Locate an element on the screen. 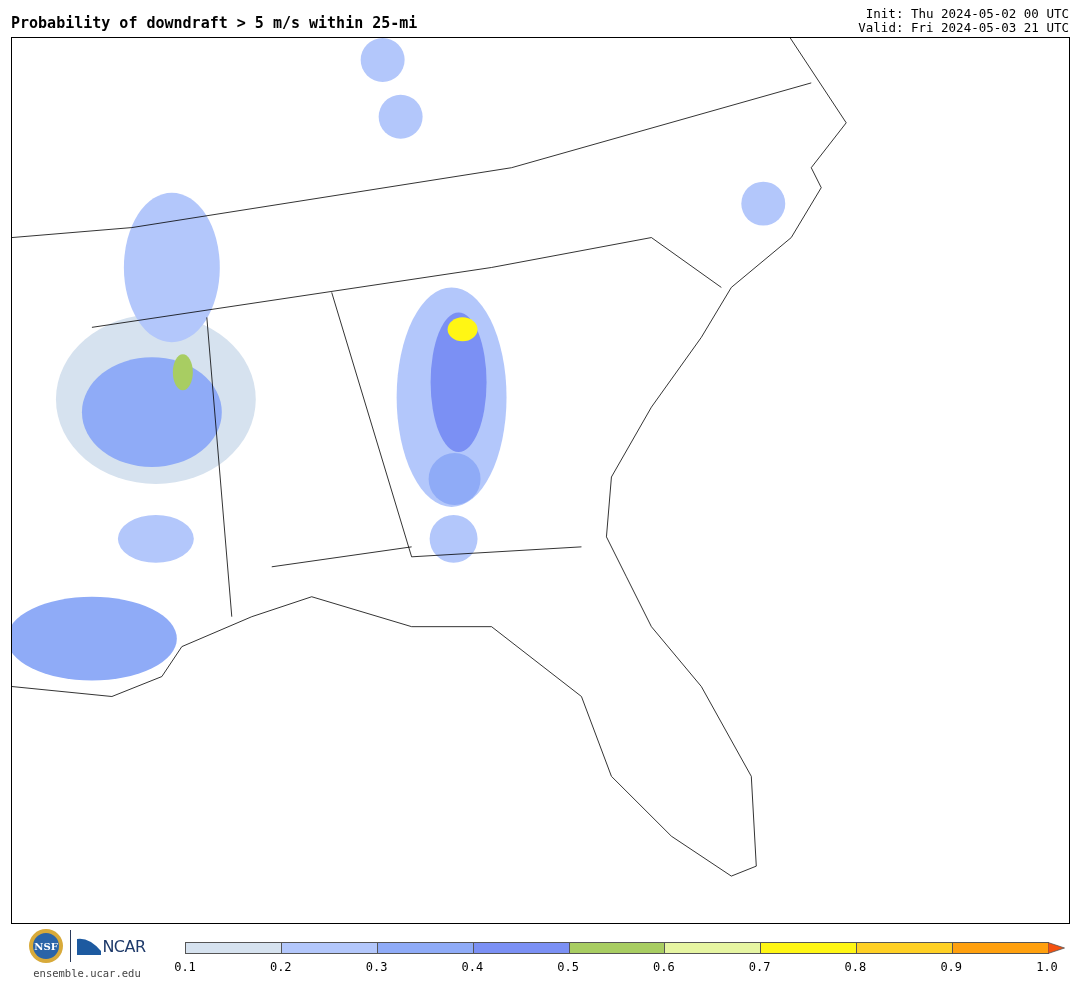 Image resolution: width=1080 pixels, height=988 pixels. scale-tick-label: 0.6 is located at coordinates (664, 967).